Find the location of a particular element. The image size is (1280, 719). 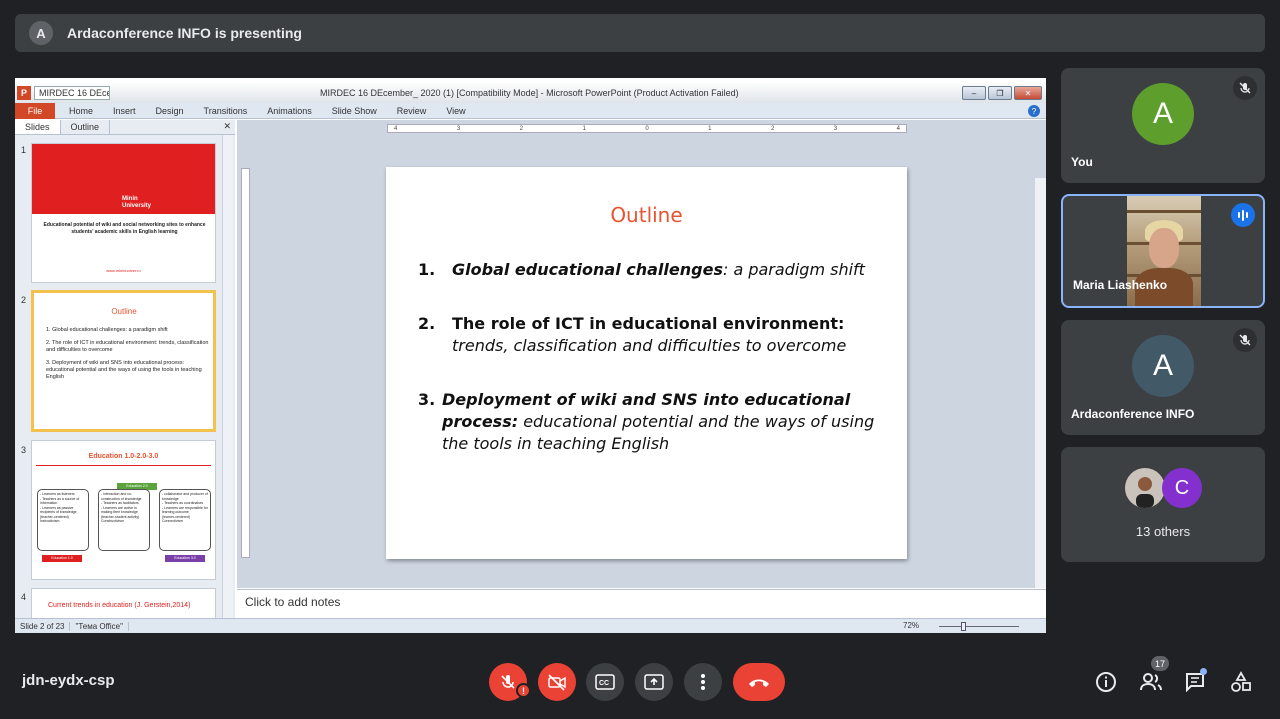

participant-tile-you: A You is located at coordinates (1163, 125).